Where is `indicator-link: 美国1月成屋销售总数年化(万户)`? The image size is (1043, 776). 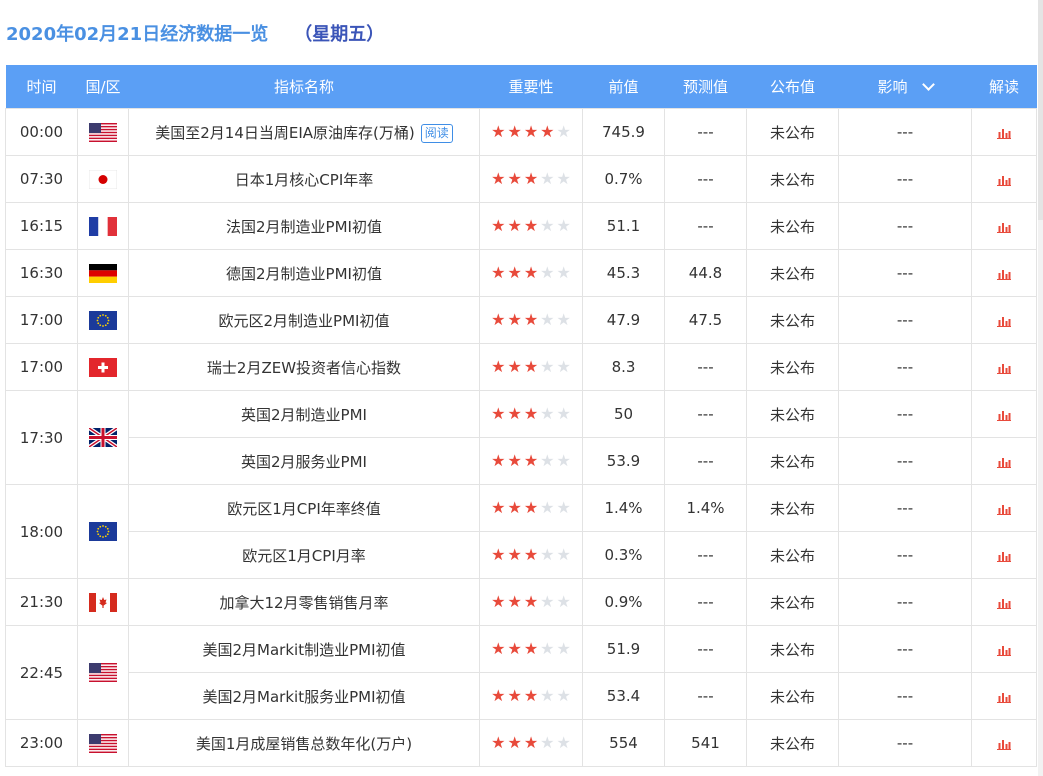
indicator-link: 美国1月成屋销售总数年化(万户) is located at coordinates (304, 744).